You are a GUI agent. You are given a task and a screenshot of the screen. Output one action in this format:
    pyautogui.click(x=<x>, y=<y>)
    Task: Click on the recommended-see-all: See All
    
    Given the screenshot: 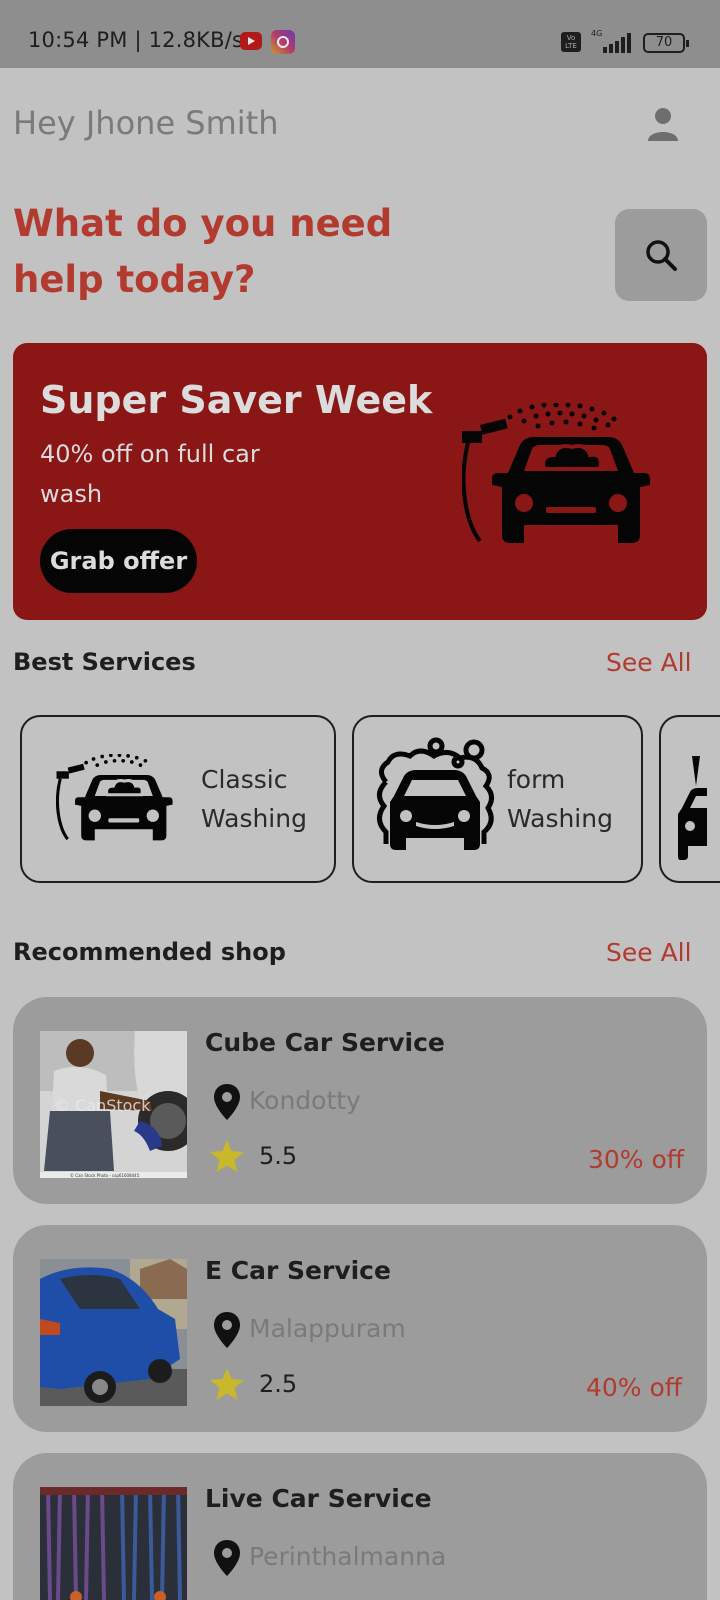 What is the action you would take?
    pyautogui.click(x=649, y=952)
    